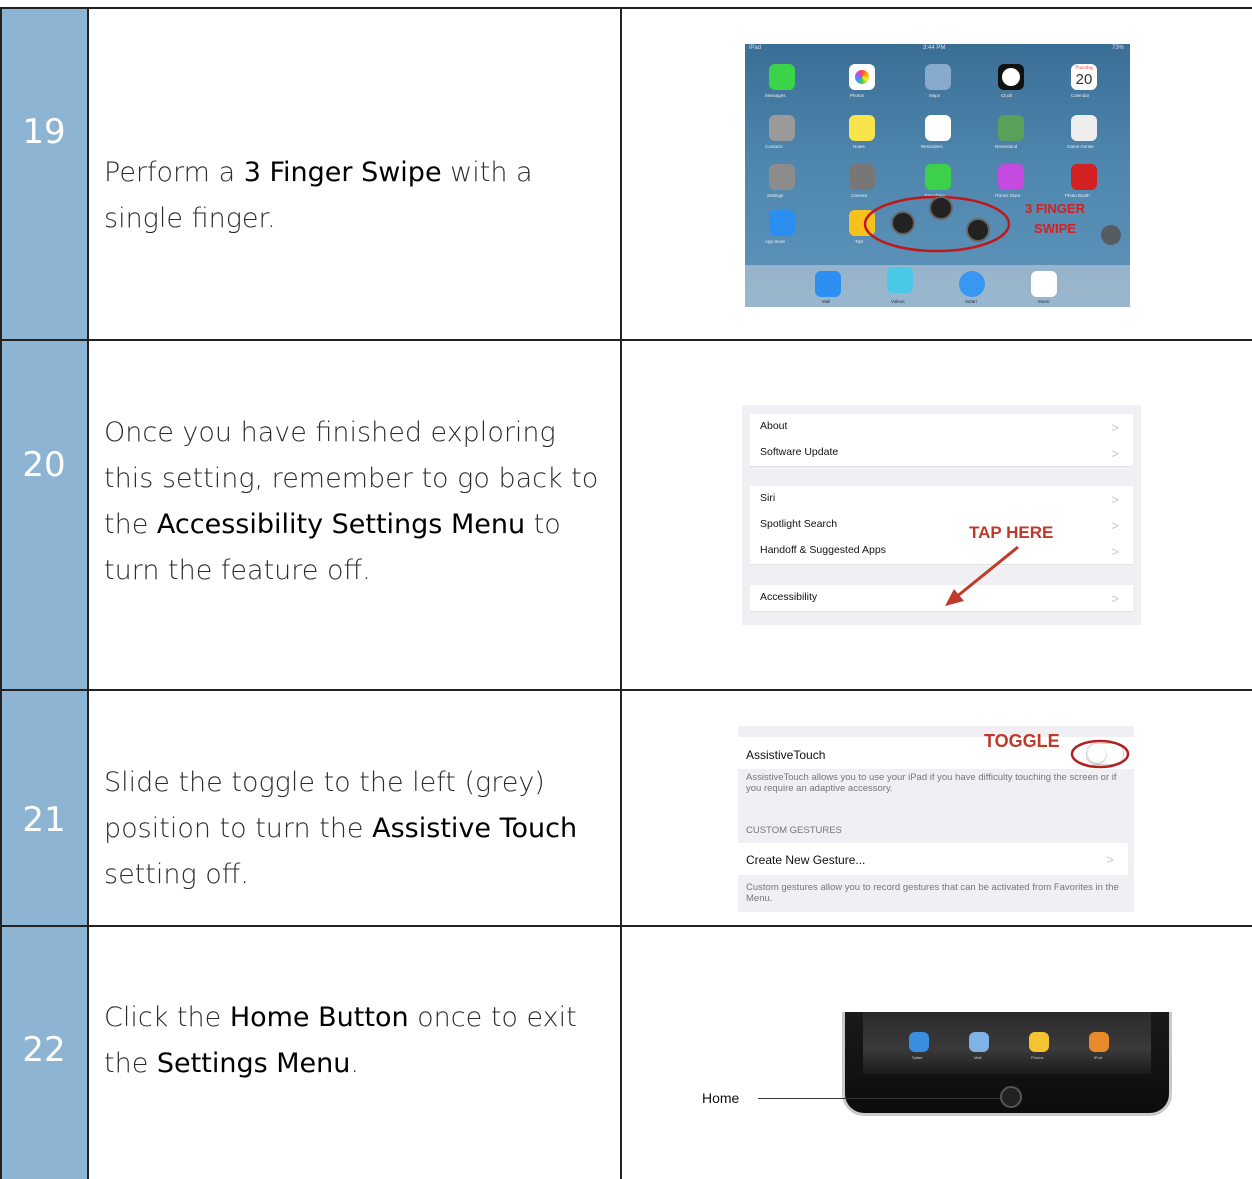 The width and height of the screenshot is (1252, 1179). Describe the element at coordinates (1007, 1043) in the screenshot. I see `ipad-screen: Safari Mail Photos iPod` at that location.